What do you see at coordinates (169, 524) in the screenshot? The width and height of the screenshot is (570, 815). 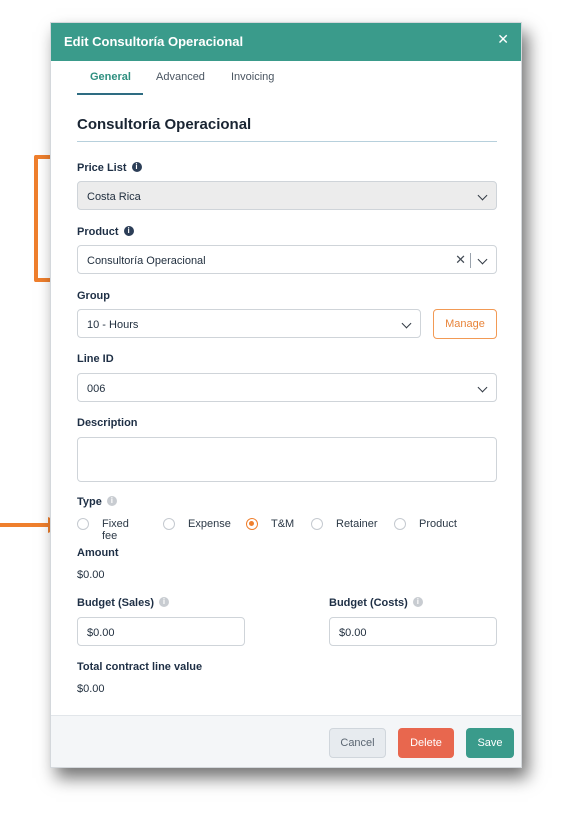 I see `radio-expense` at bounding box center [169, 524].